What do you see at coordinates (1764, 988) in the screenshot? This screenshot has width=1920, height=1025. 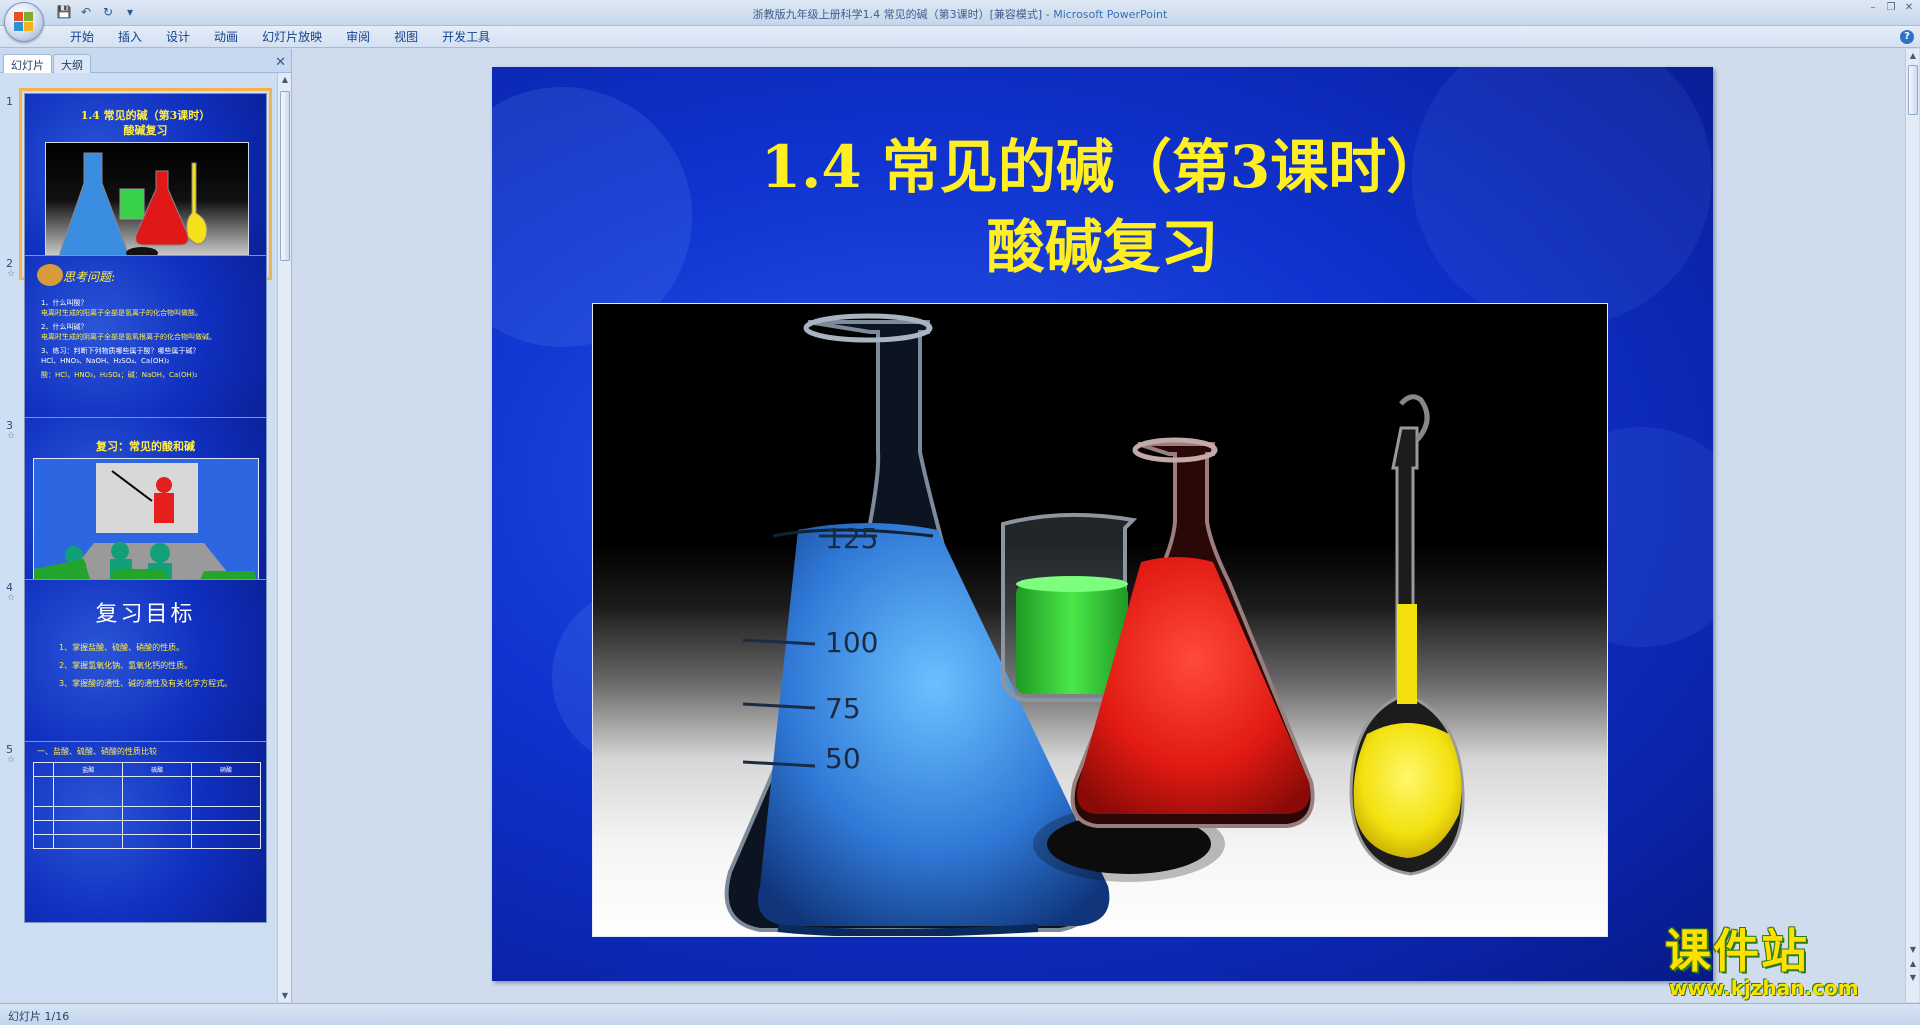 I see `watermark-url: www.kjzhan.com` at bounding box center [1764, 988].